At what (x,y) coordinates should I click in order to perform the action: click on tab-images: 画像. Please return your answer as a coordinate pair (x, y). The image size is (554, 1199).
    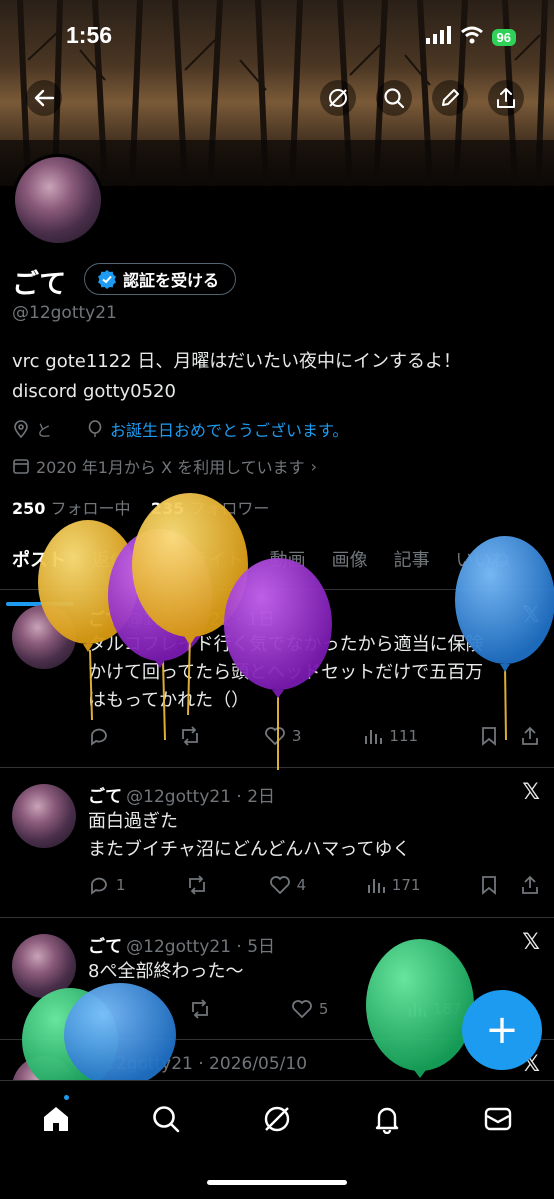
    Looking at the image, I should click on (351, 564).